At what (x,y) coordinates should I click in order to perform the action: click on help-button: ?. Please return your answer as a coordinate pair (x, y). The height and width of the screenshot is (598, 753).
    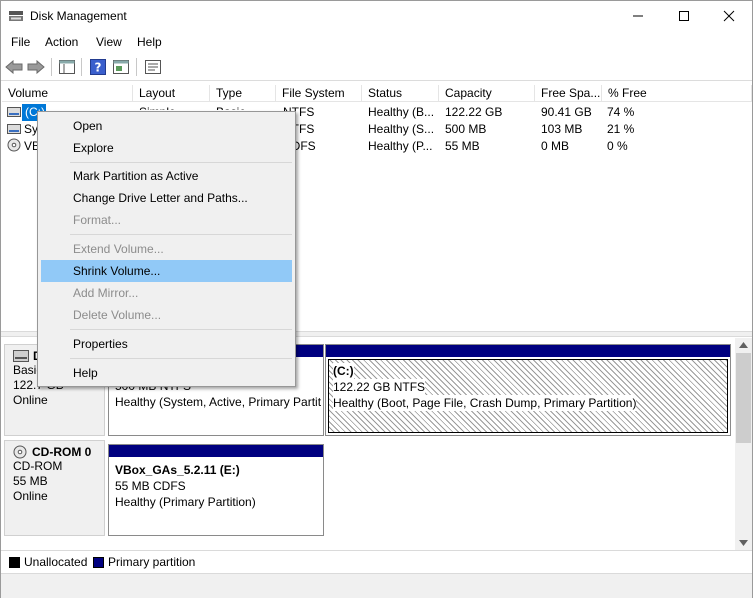
    Looking at the image, I should click on (98, 67).